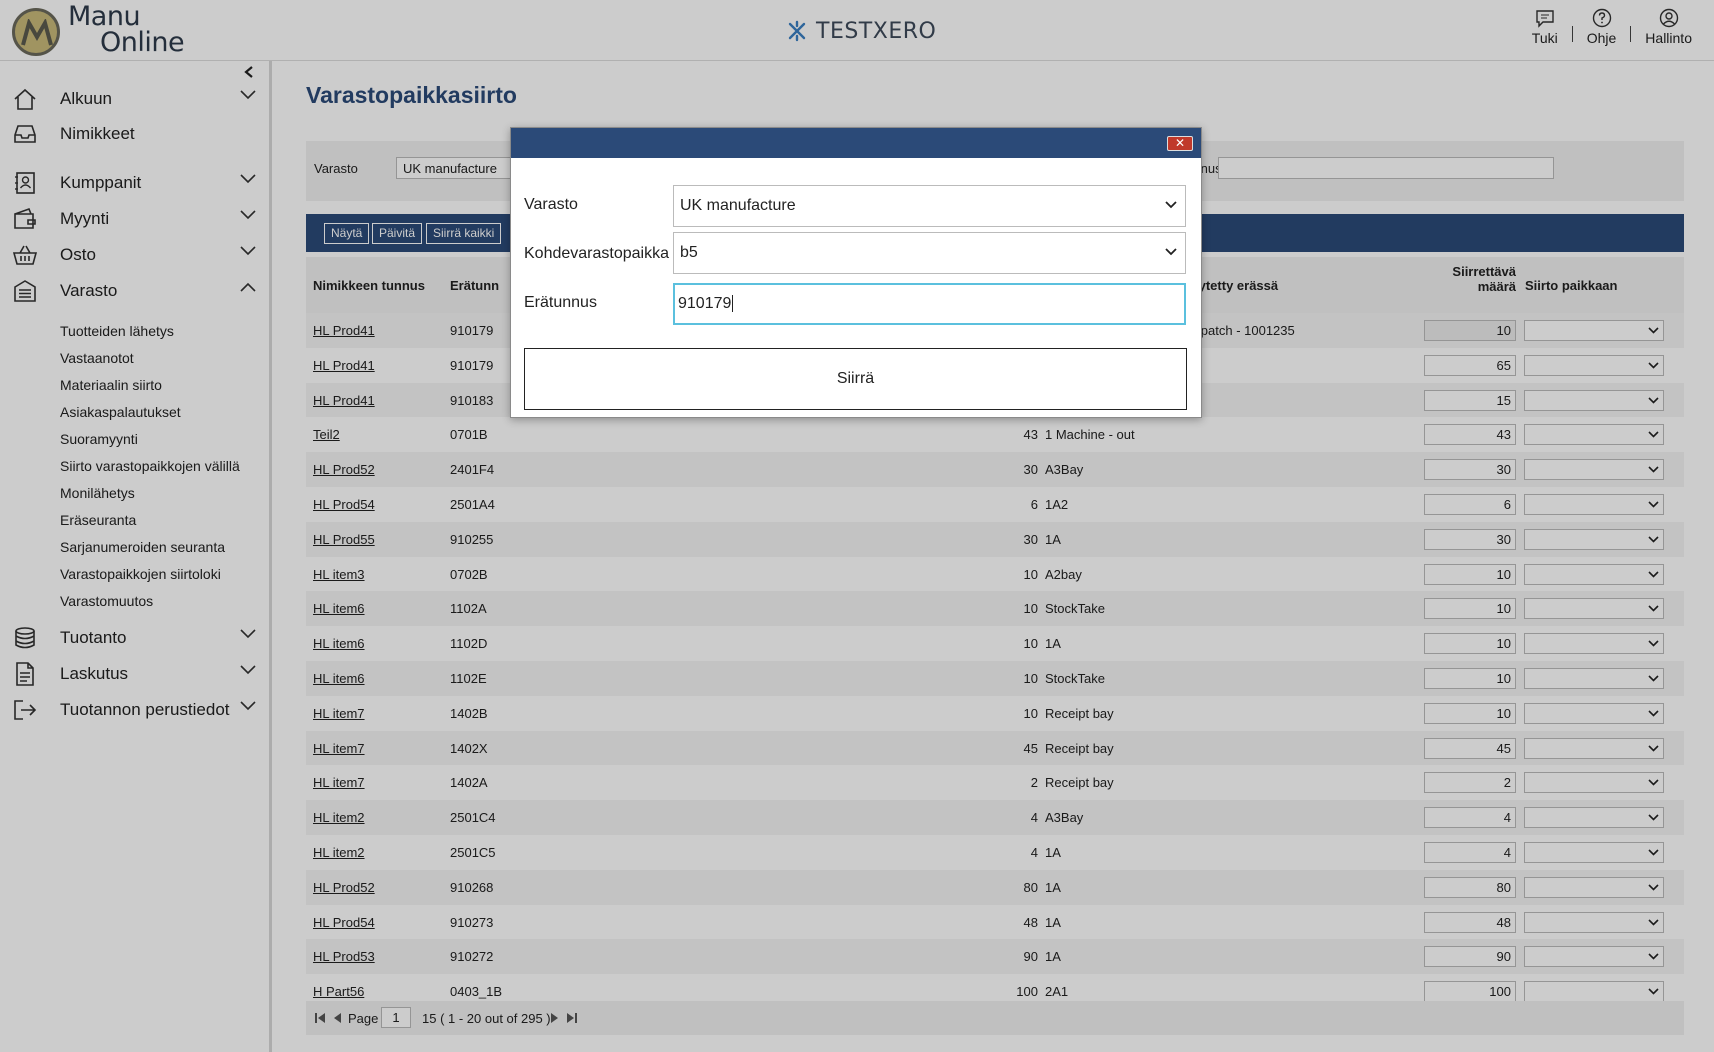  I want to click on dialog-batch-value: 910179, so click(705, 303).